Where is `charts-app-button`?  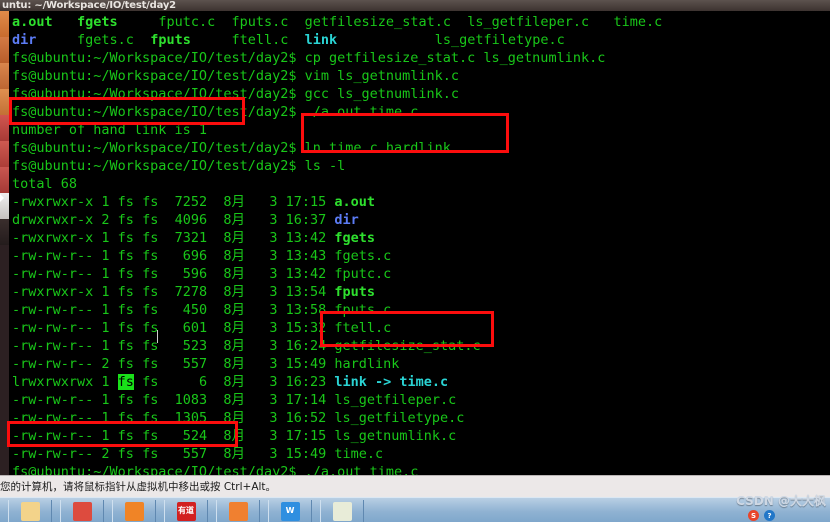
charts-app-button is located at coordinates (342, 511).